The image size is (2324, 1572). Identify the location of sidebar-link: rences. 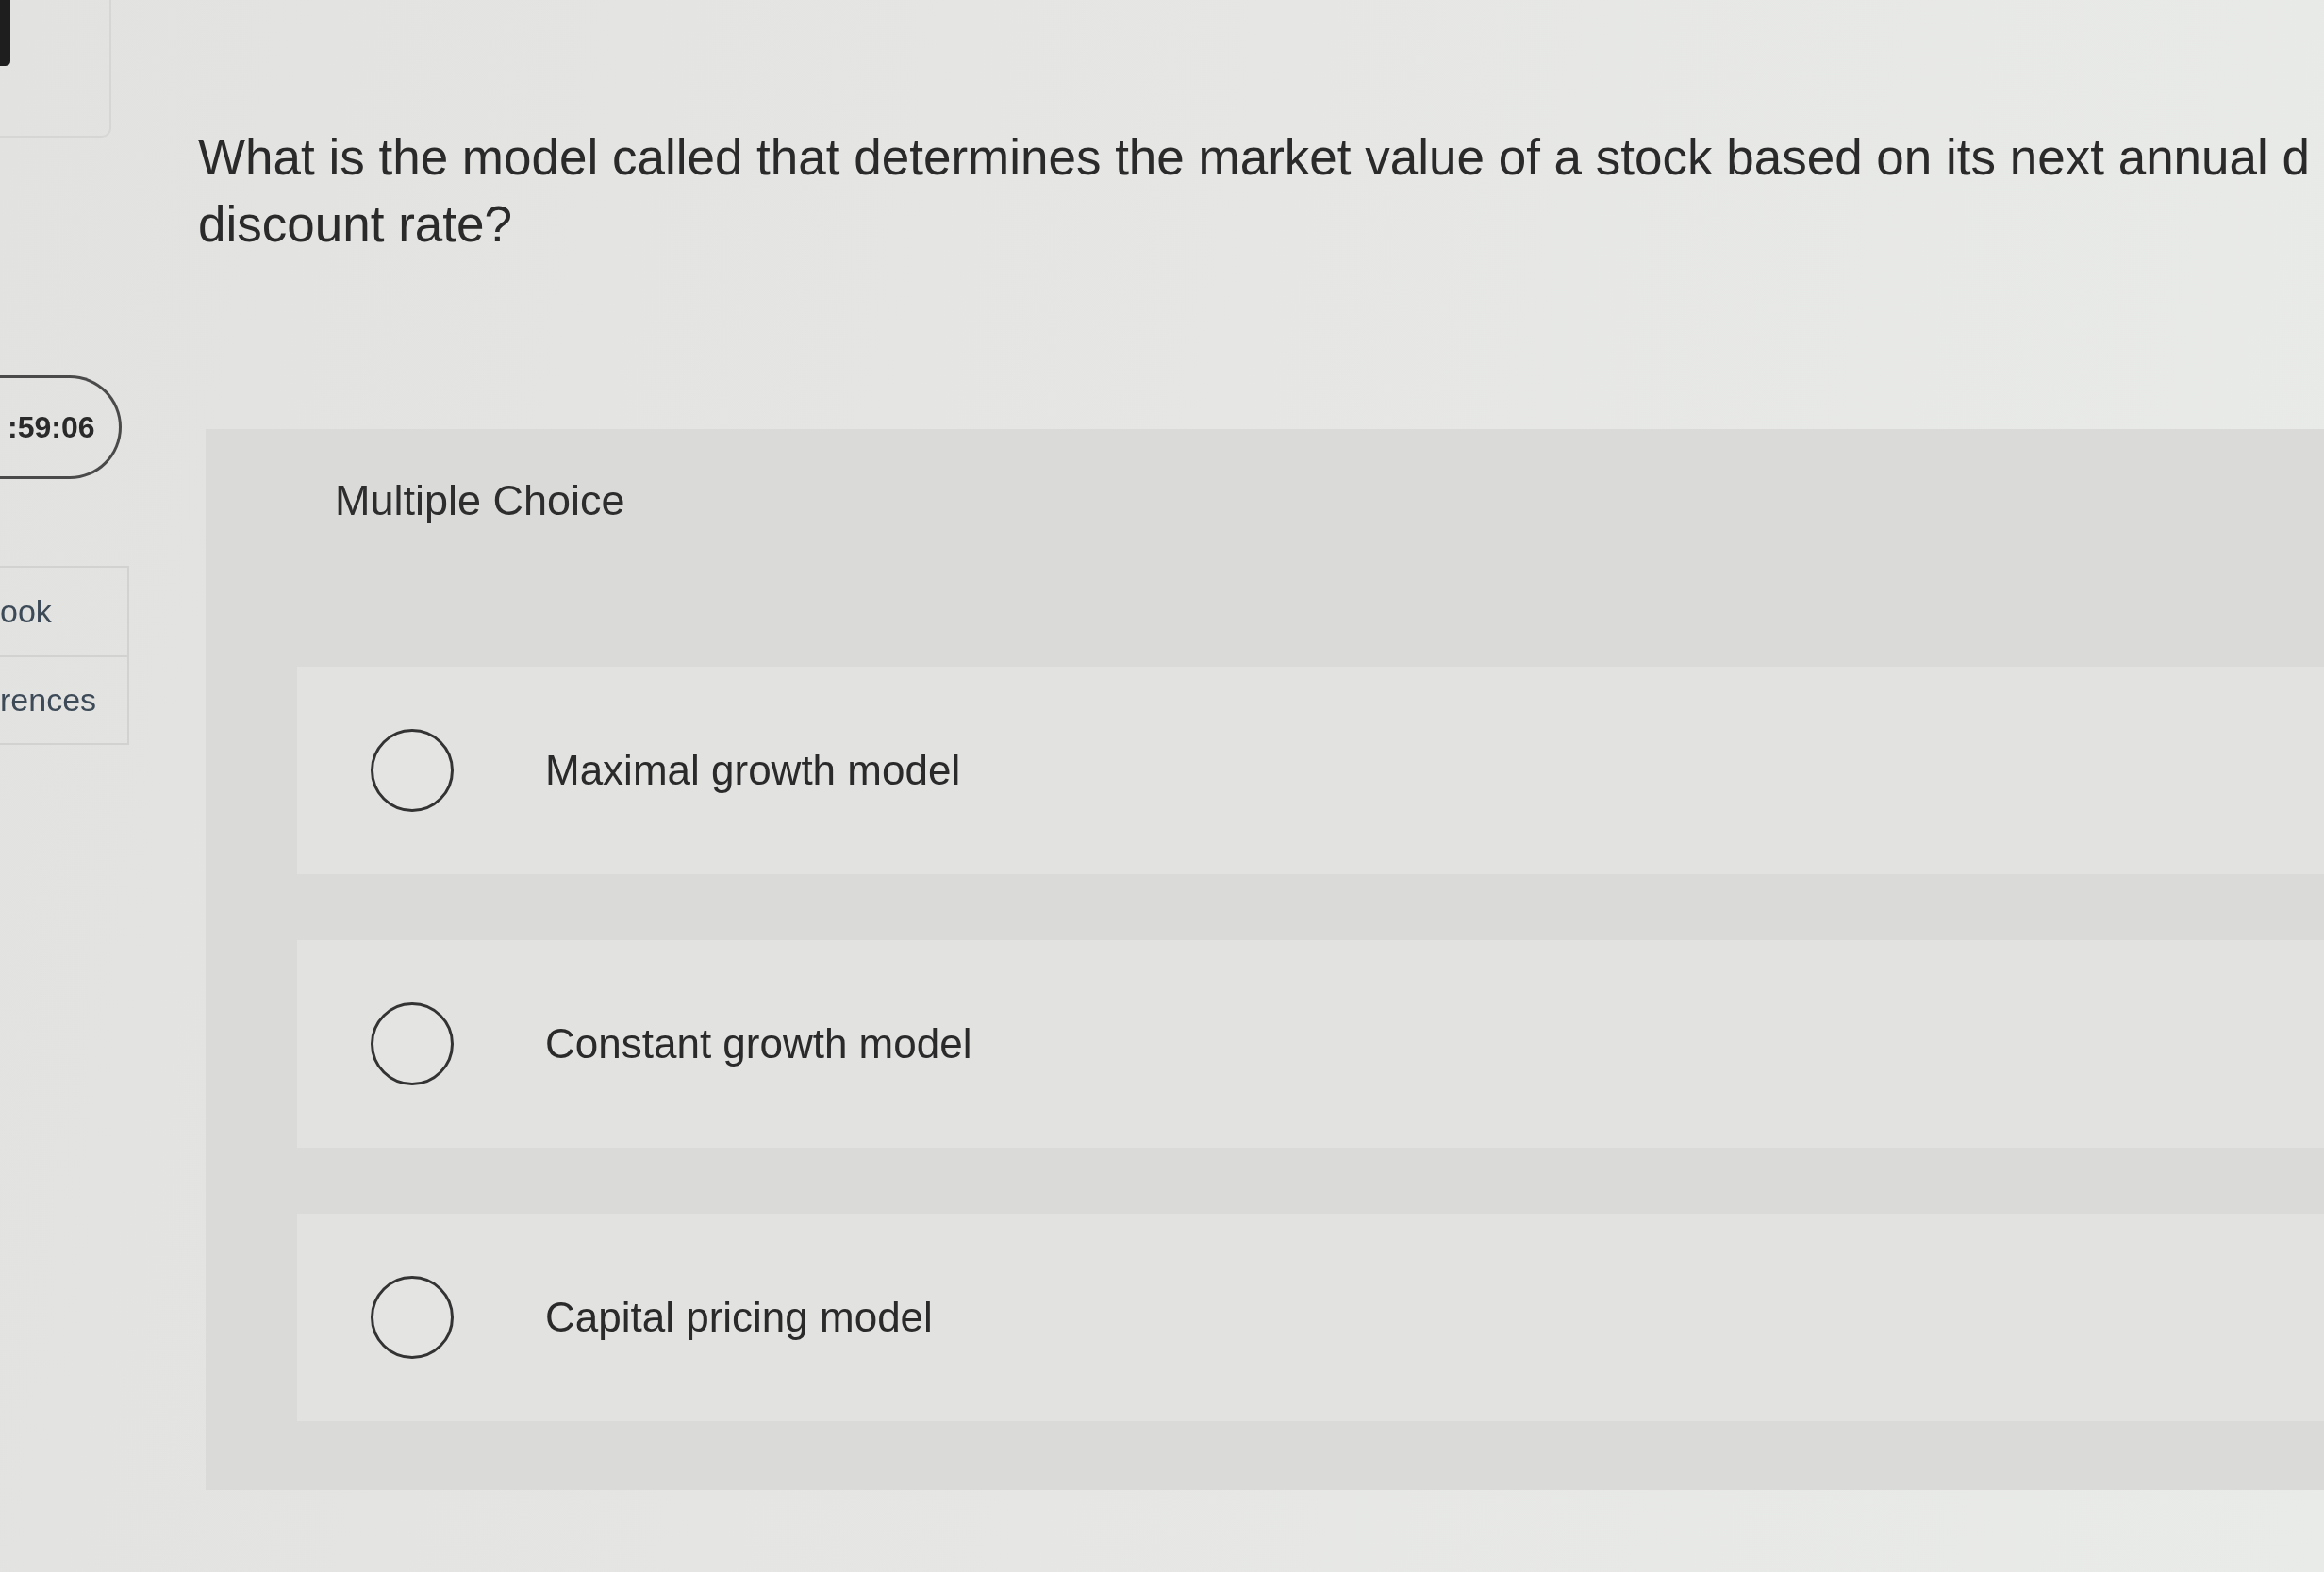
(65, 700).